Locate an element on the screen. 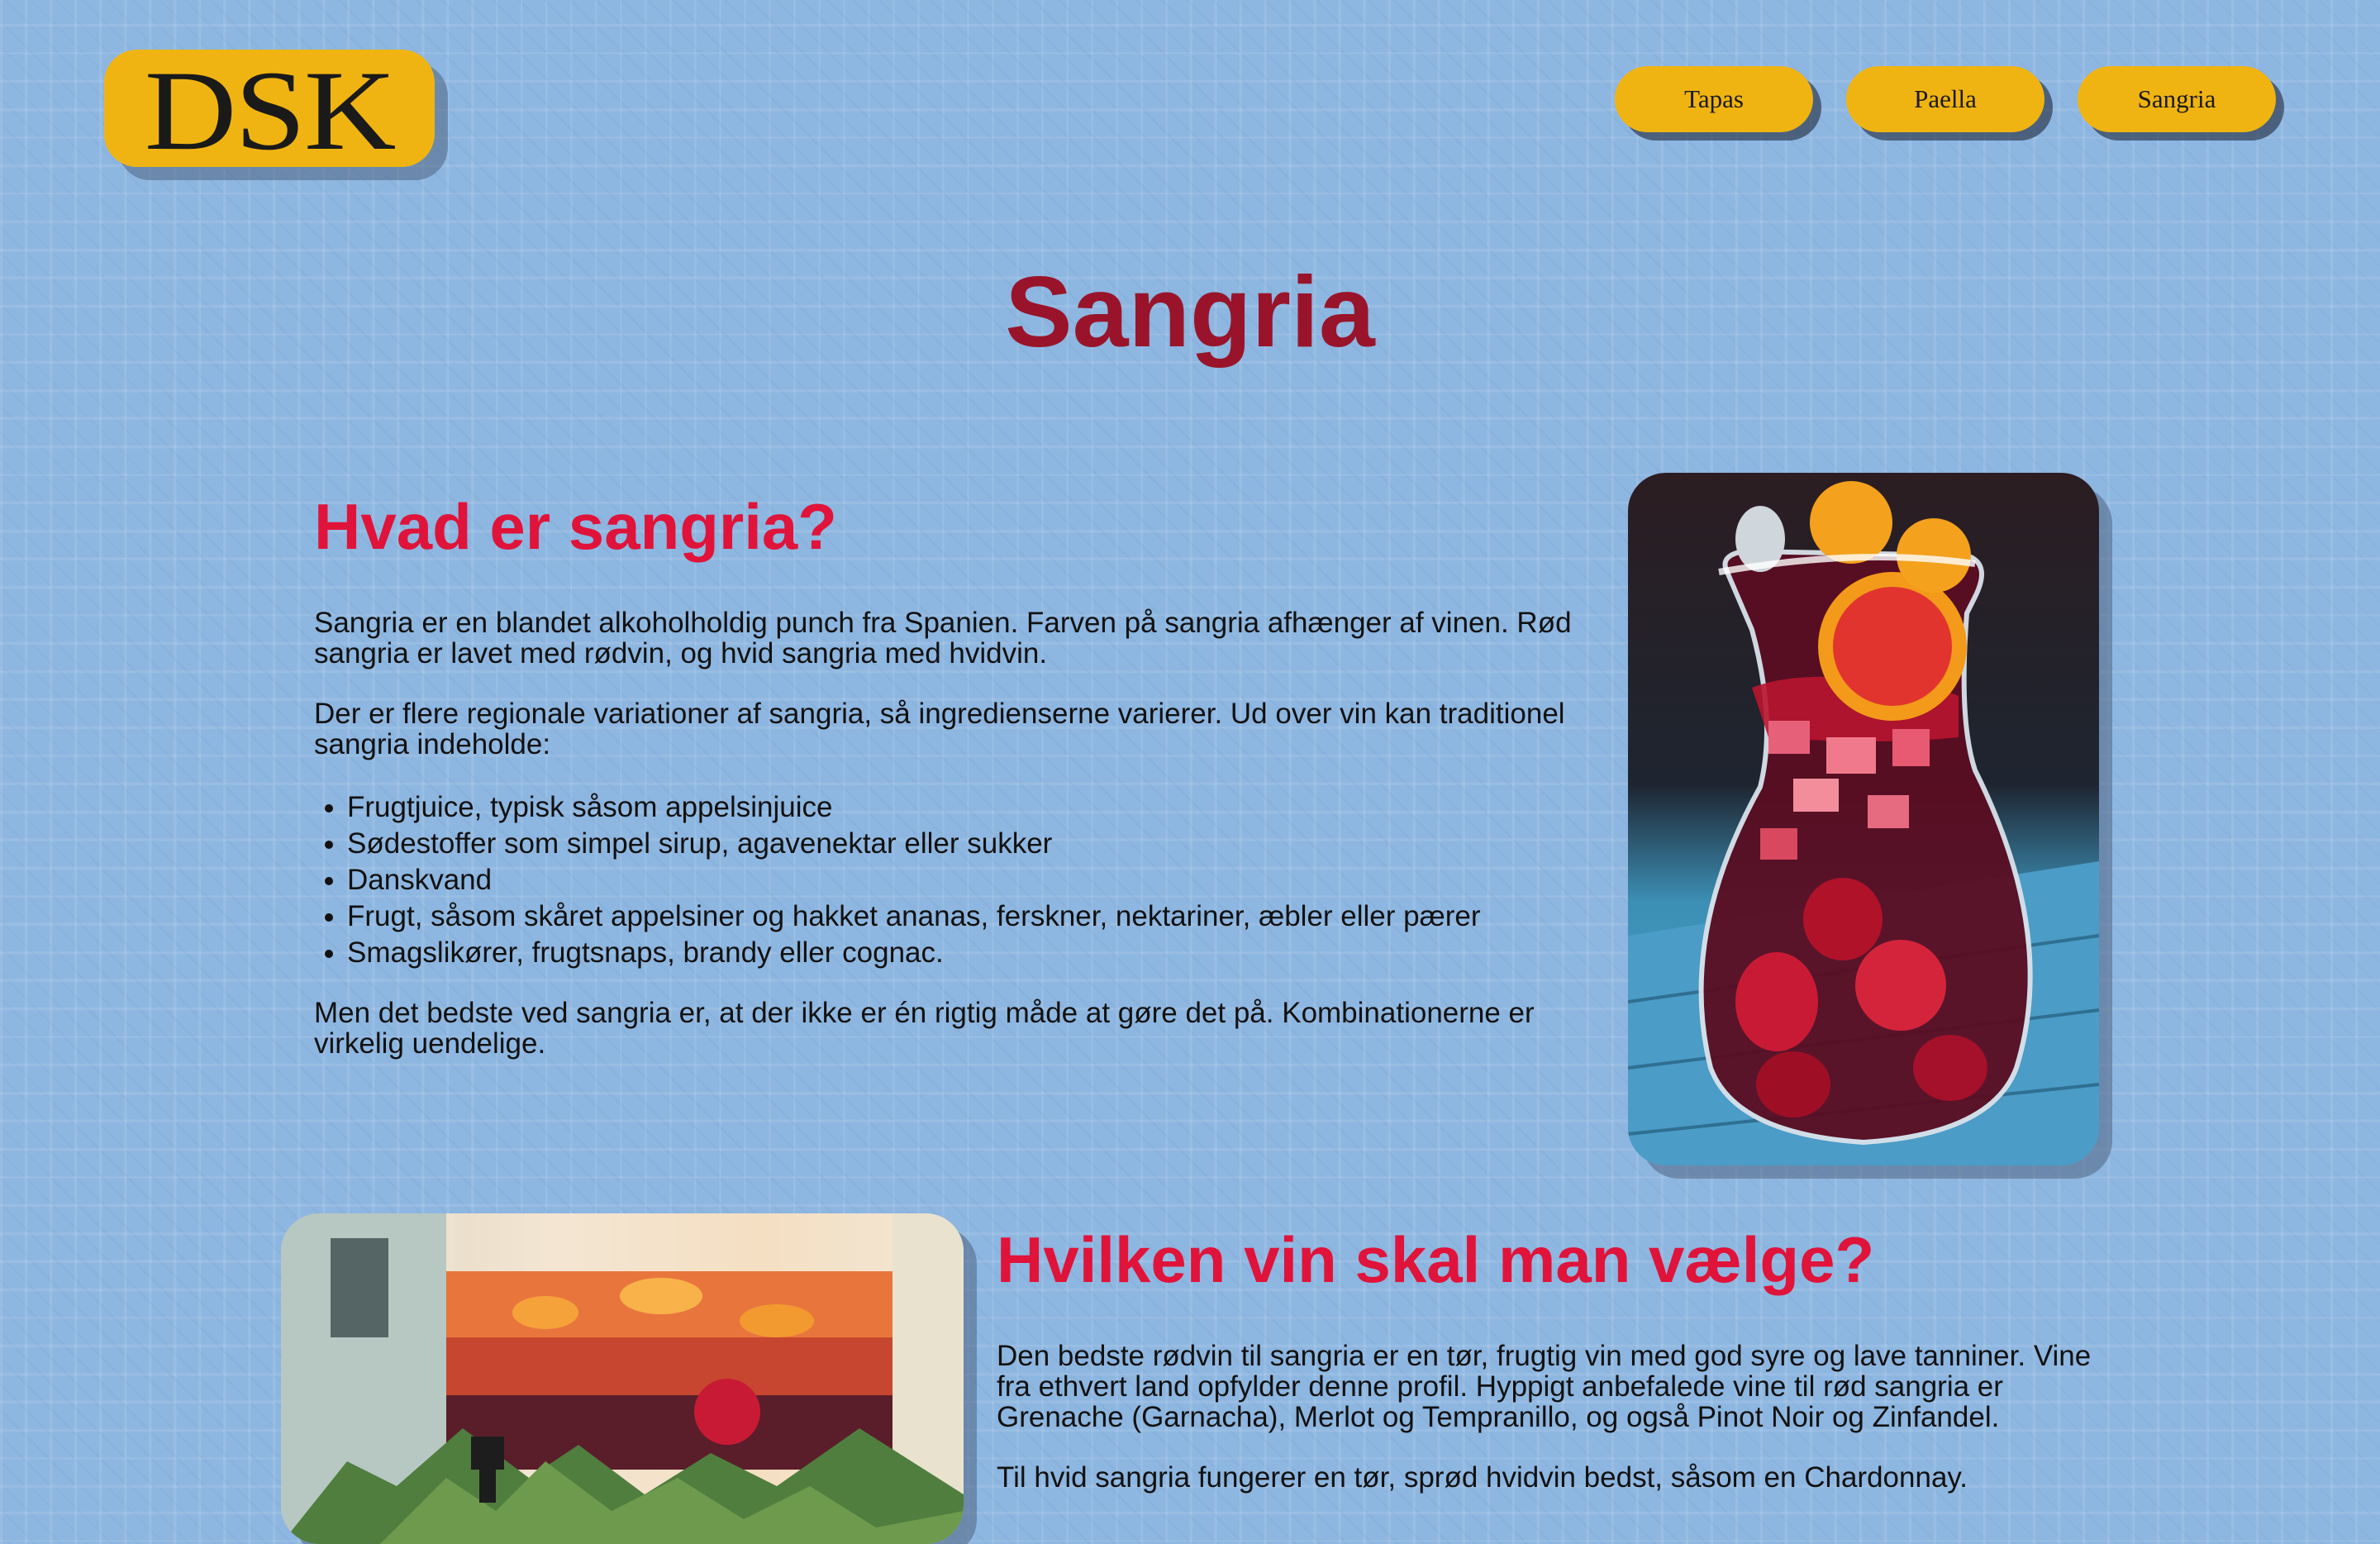  section-heading: Hvad er sangria? is located at coordinates (575, 527).